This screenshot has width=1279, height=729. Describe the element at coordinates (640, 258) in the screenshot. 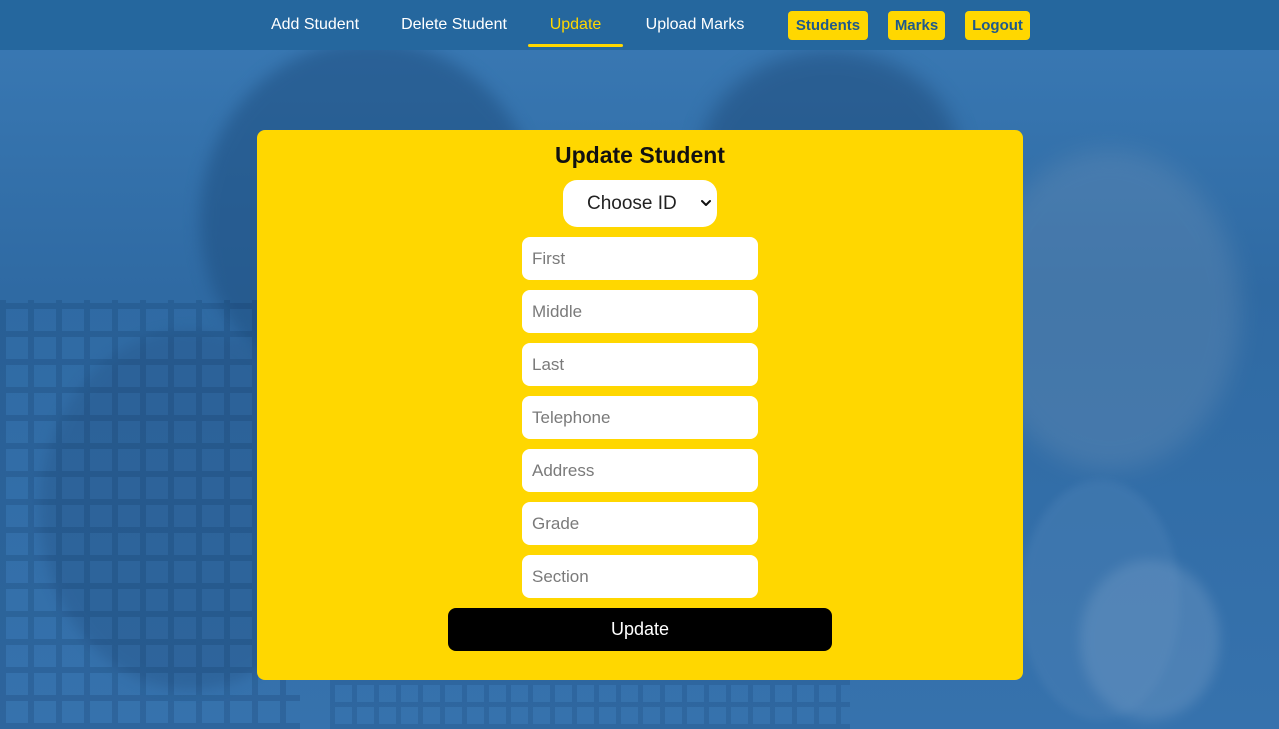

I see `first-name-input` at that location.